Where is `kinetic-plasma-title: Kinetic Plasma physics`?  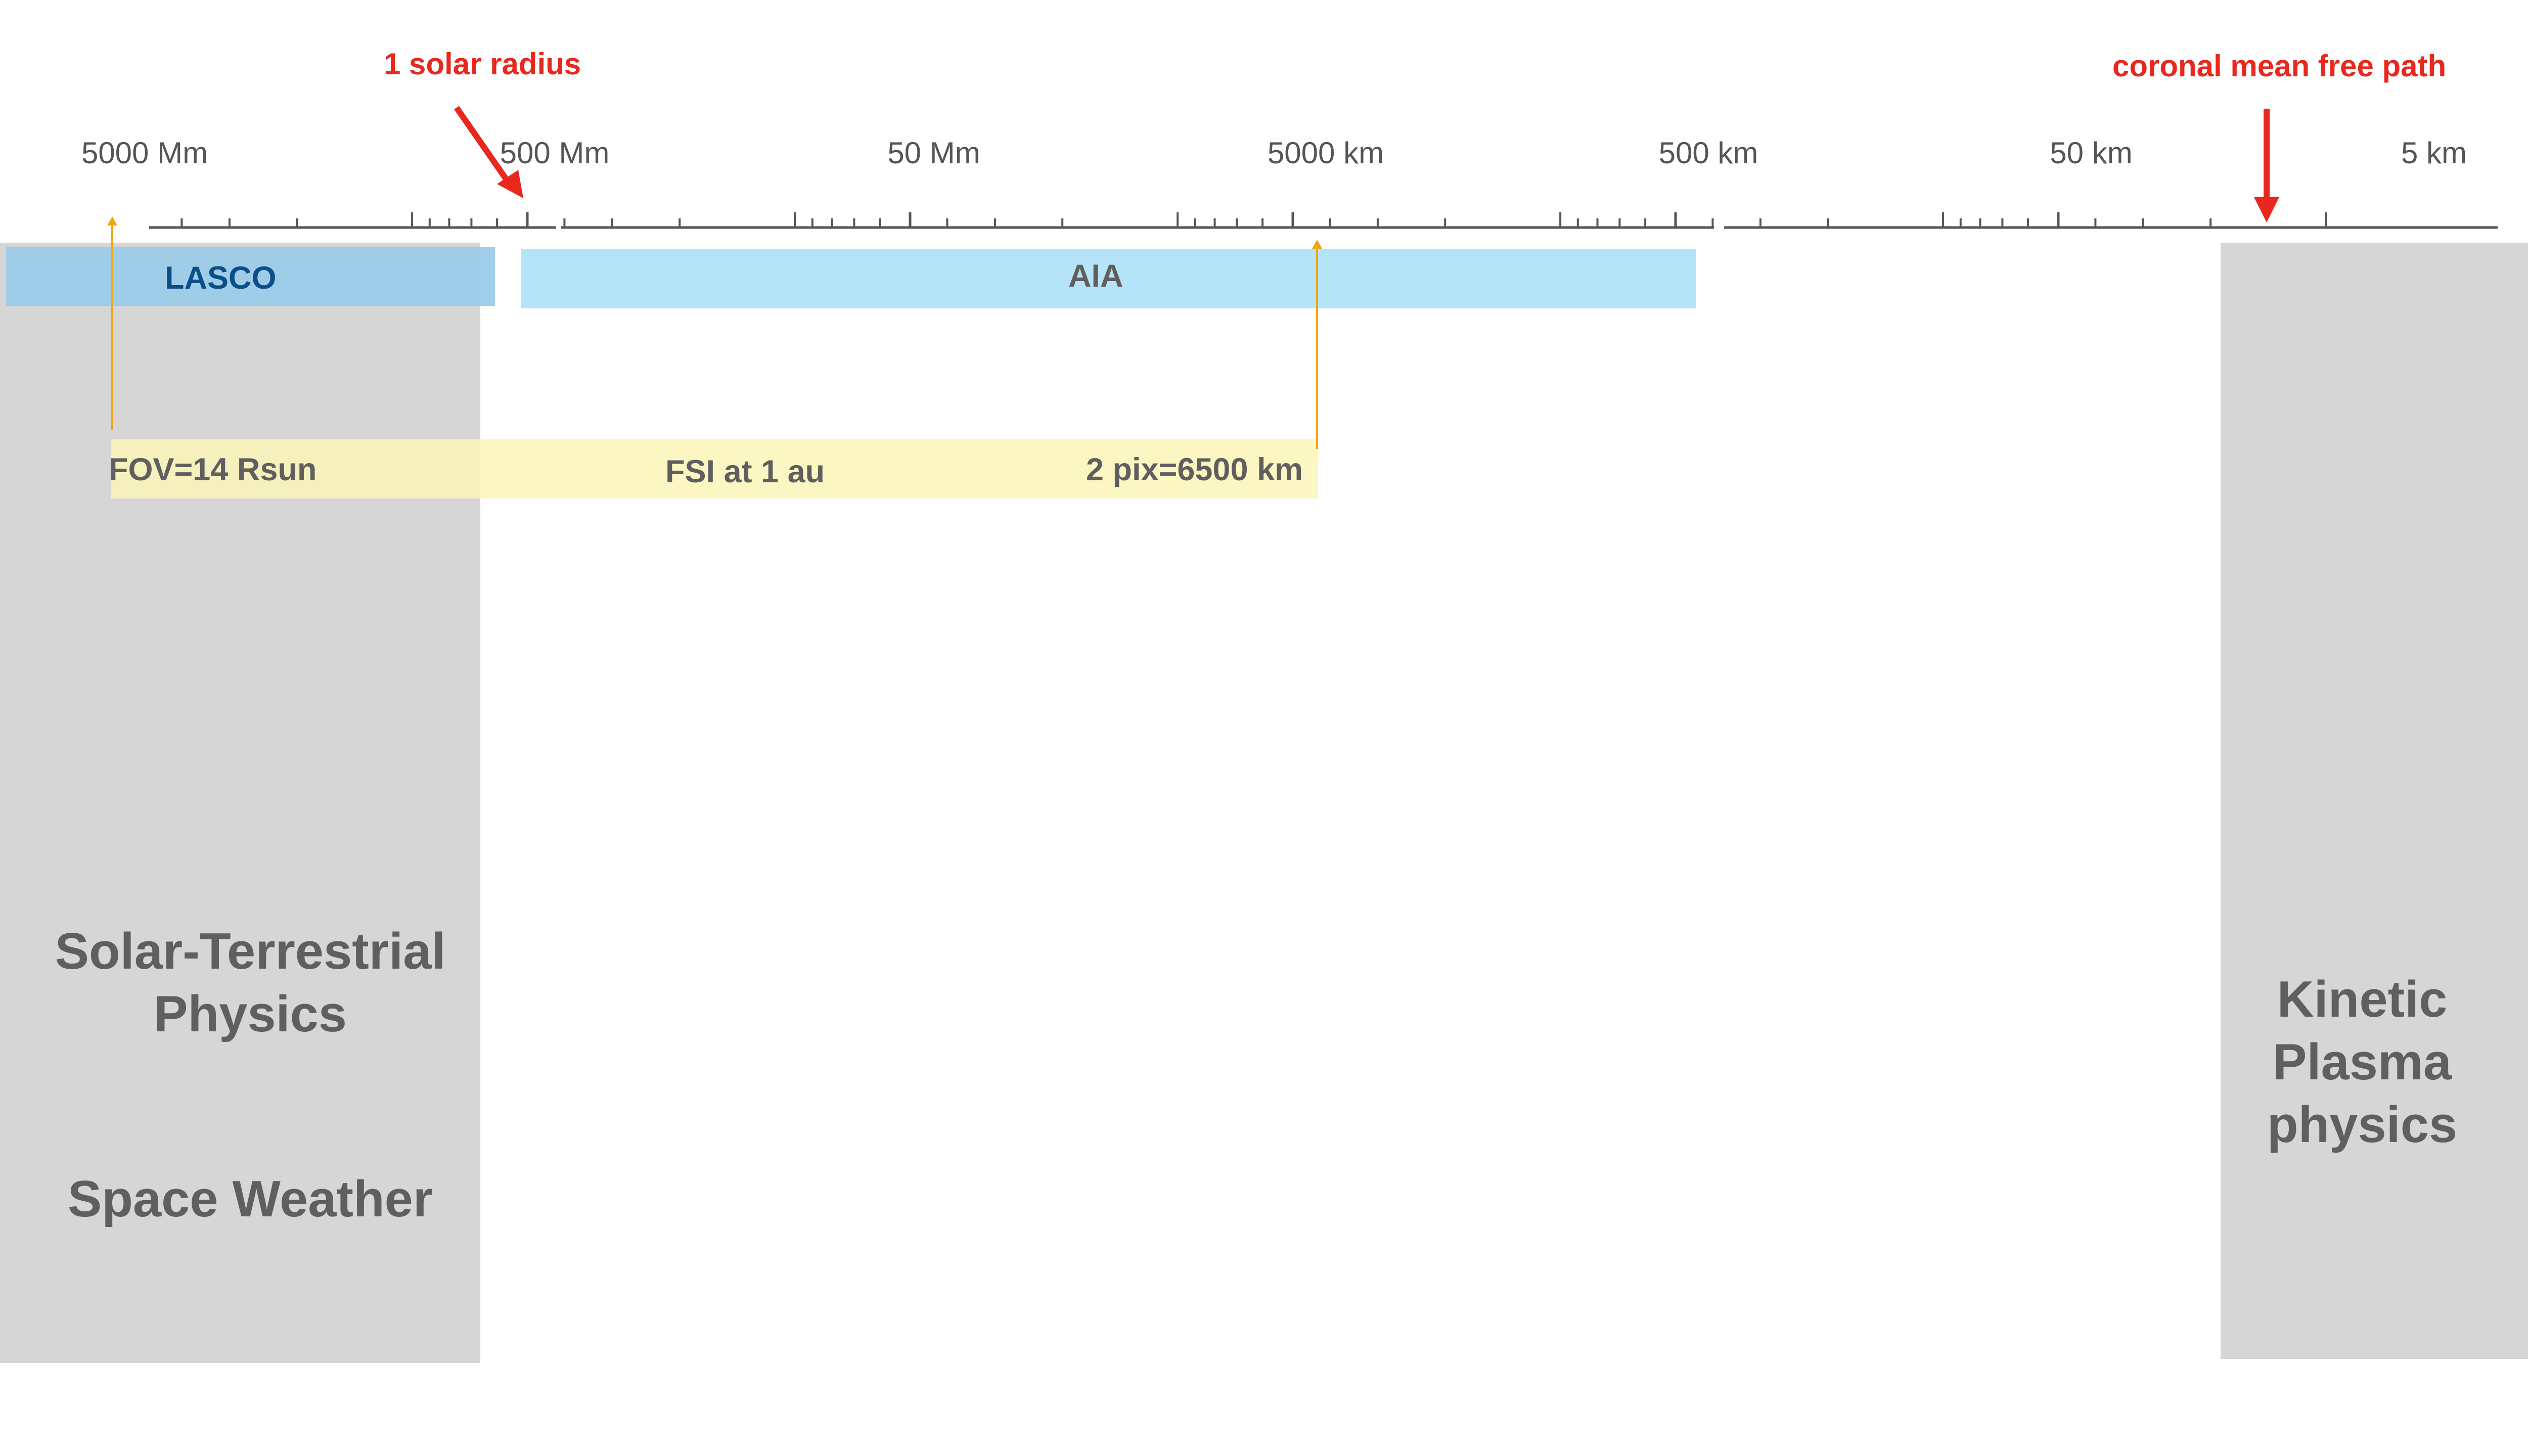
kinetic-plasma-title: Kinetic Plasma physics is located at coordinates (2363, 1062).